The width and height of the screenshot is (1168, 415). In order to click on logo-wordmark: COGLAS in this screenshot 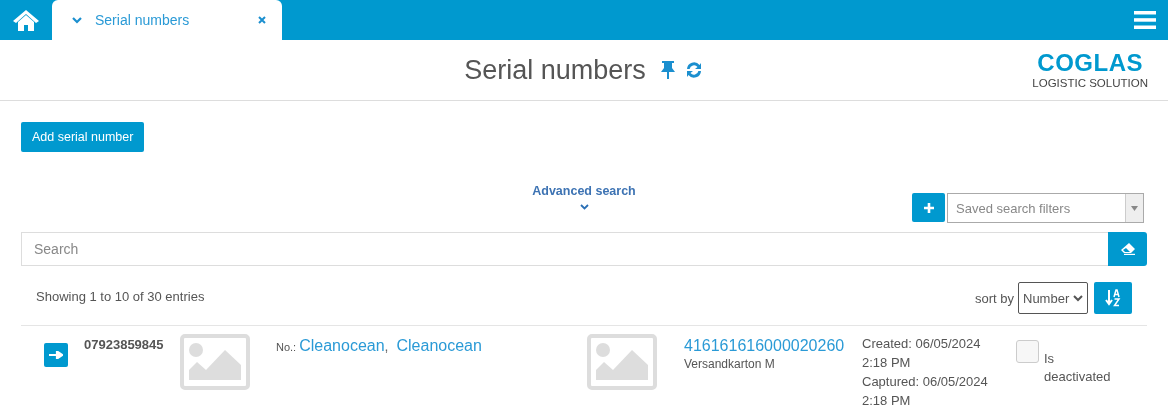, I will do `click(1090, 63)`.